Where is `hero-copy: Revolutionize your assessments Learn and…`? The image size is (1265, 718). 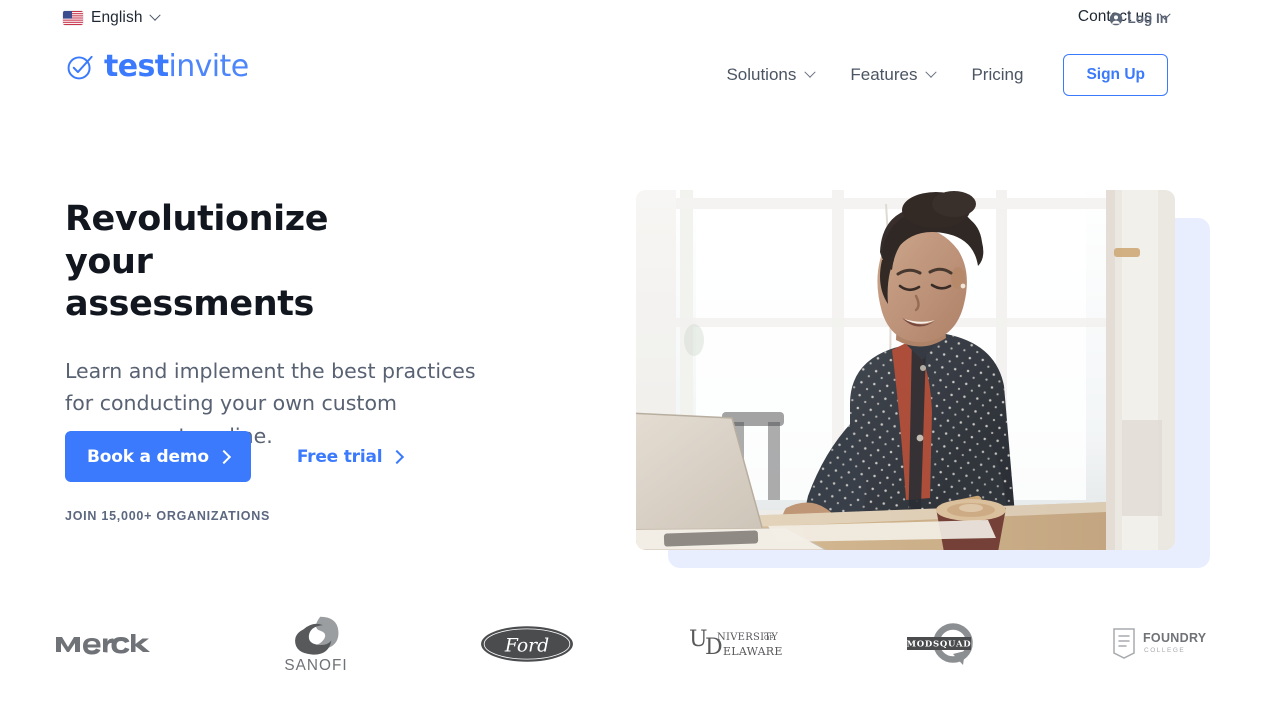 hero-copy: Revolutionize your assessments Learn and… is located at coordinates (315, 325).